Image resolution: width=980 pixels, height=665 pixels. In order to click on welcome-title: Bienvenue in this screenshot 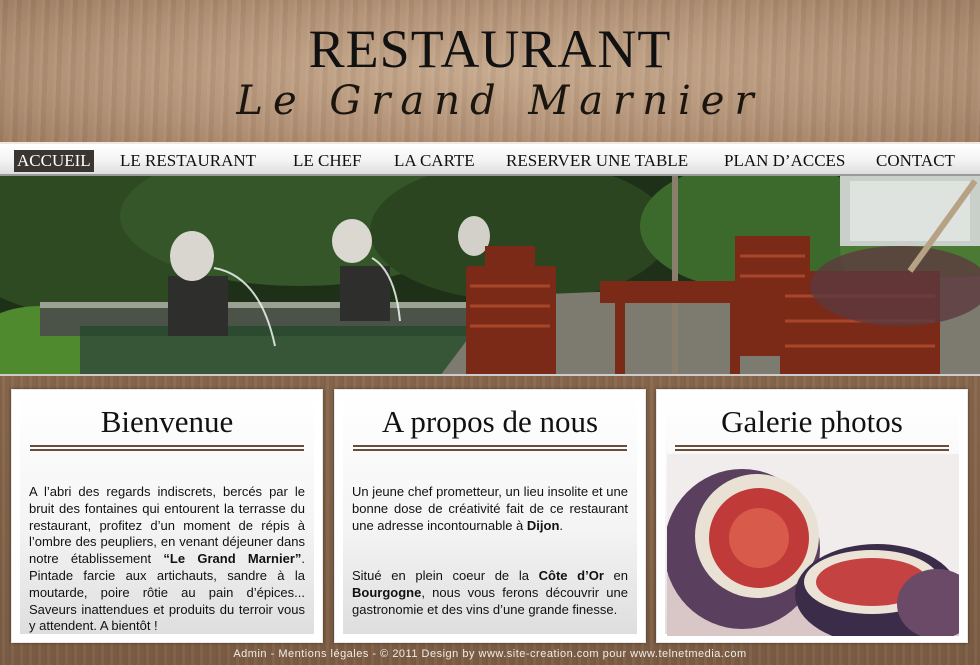, I will do `click(167, 421)`.